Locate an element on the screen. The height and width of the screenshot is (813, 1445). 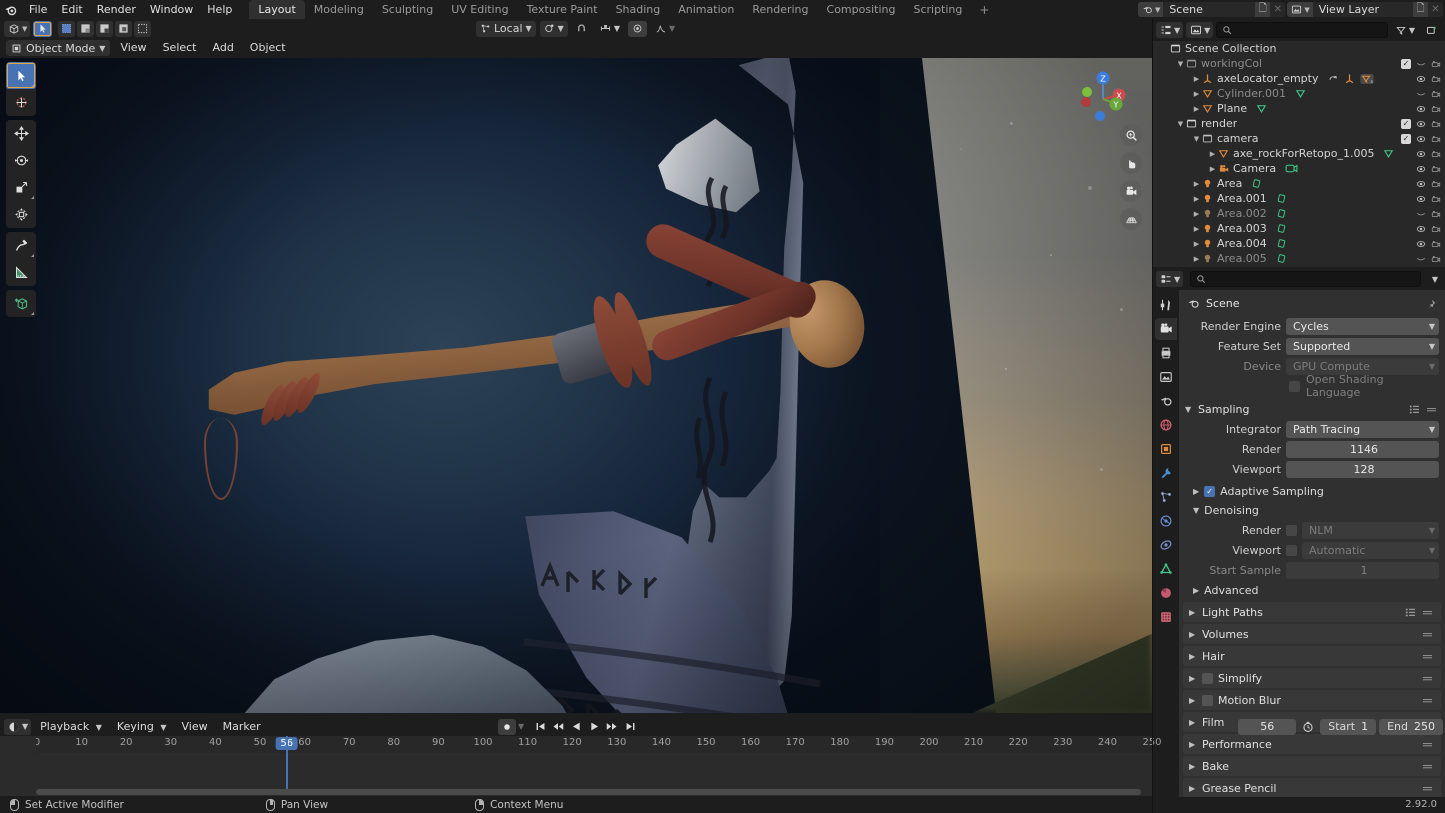
select-subtract-icon is located at coordinates (105, 28).